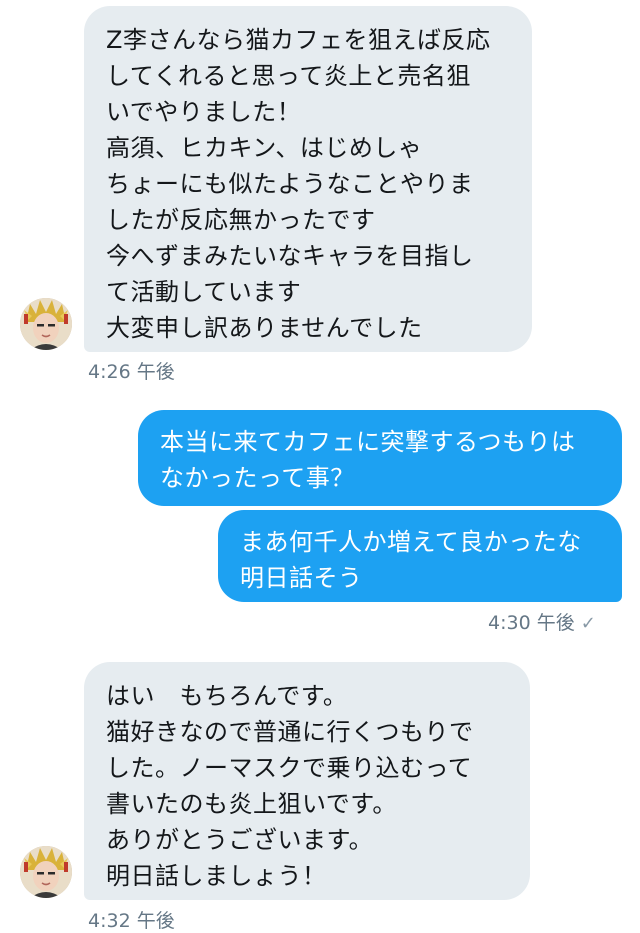 This screenshot has height=933, width=640. Describe the element at coordinates (264, 328) in the screenshot. I see `message-text-line: 大変申し訳ありませんでした` at that location.